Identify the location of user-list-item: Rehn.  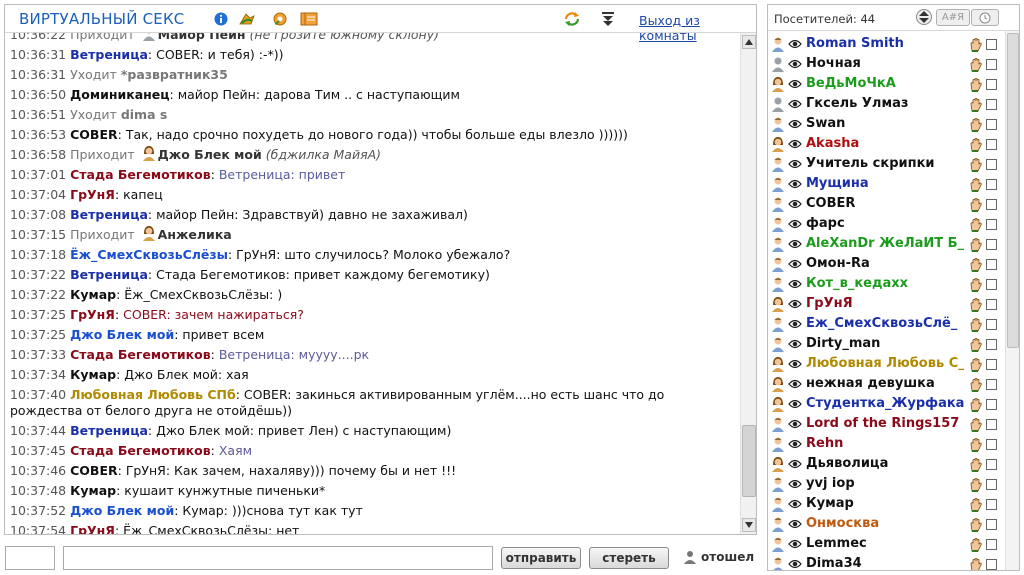
(886, 444).